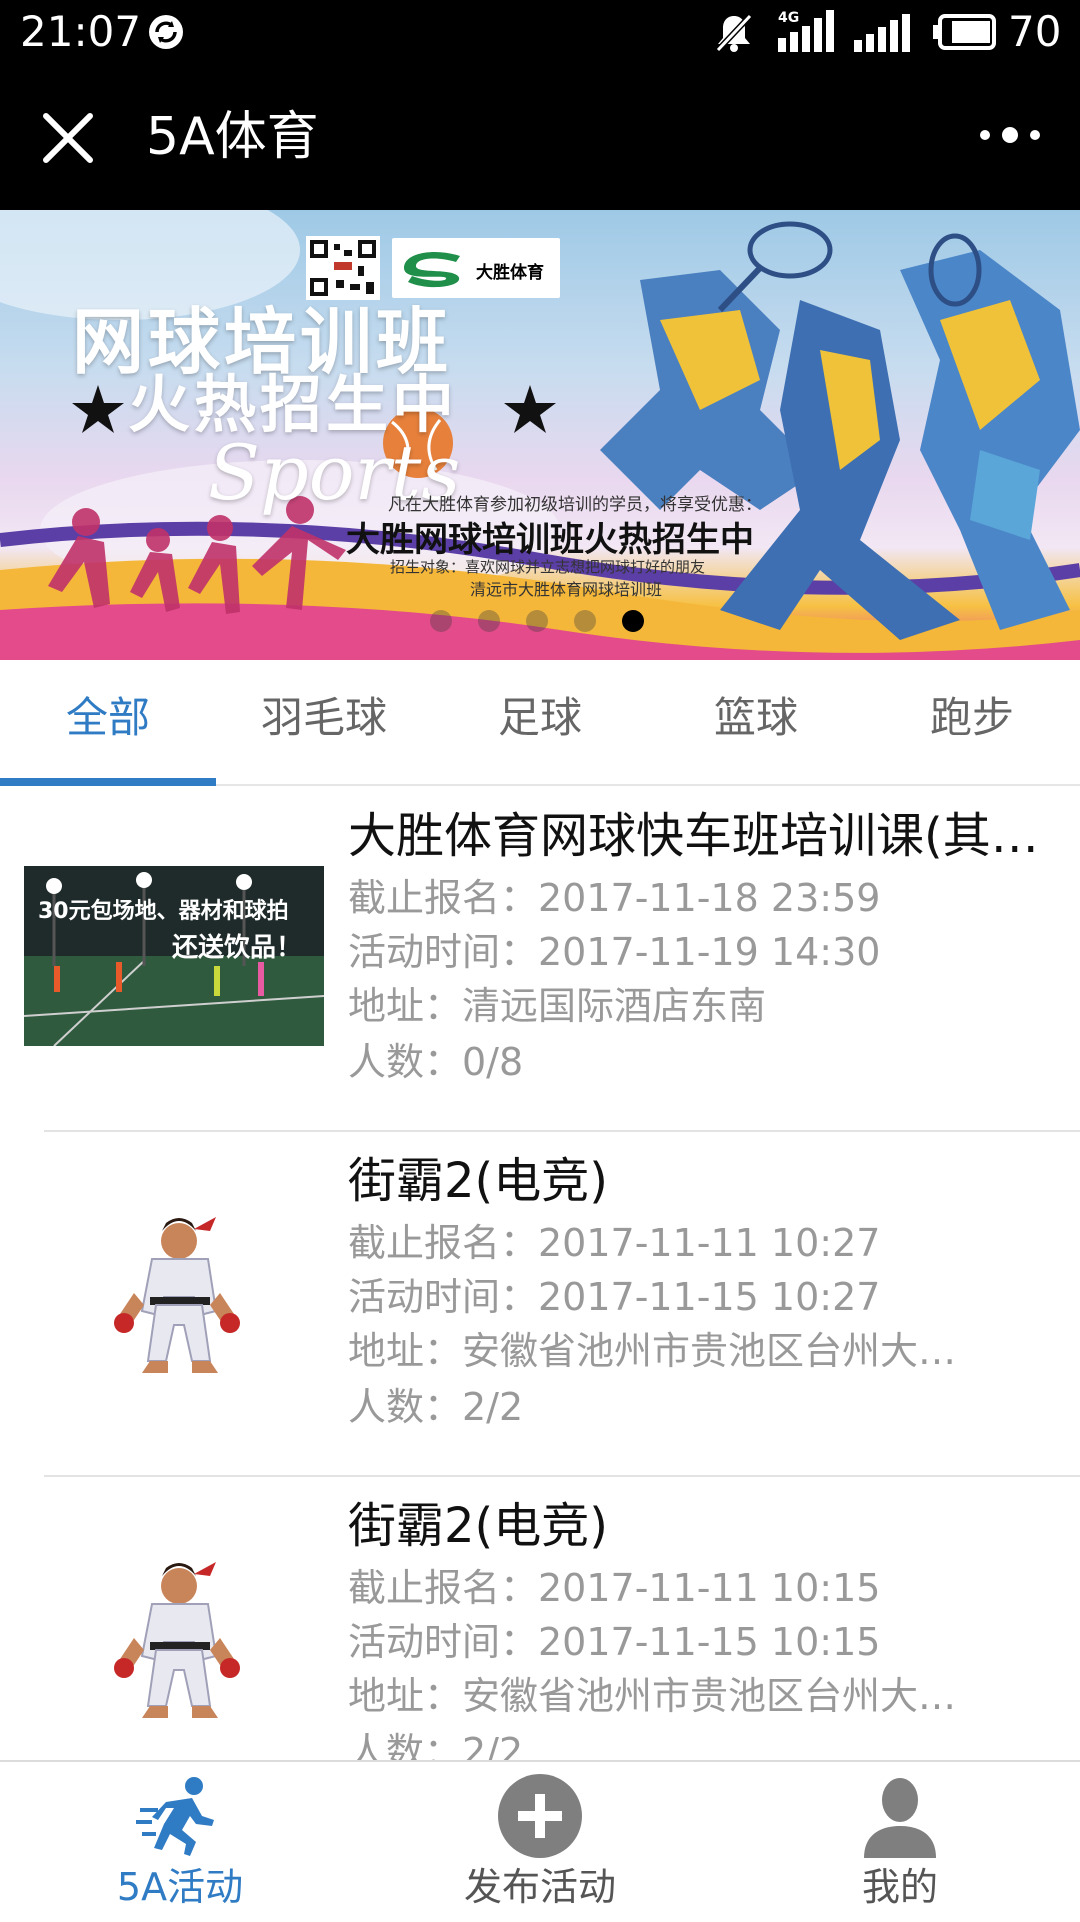  I want to click on activity-time: 活动时间：2017-11-15 10:27, so click(614, 1297).